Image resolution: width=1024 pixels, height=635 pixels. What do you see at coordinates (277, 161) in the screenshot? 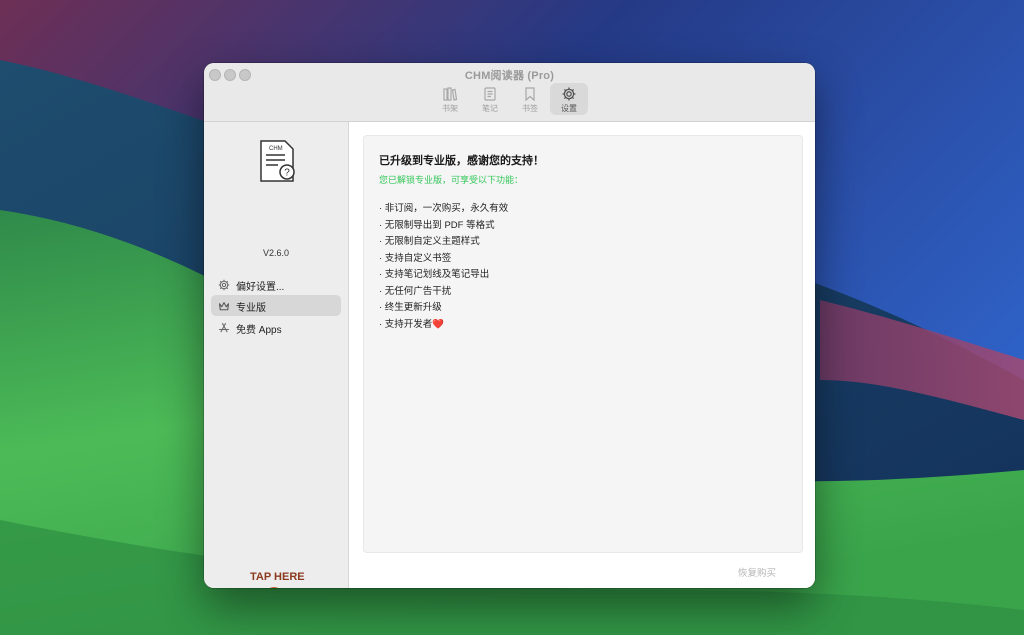
I see `chm-app-icon: CHM ?` at bounding box center [277, 161].